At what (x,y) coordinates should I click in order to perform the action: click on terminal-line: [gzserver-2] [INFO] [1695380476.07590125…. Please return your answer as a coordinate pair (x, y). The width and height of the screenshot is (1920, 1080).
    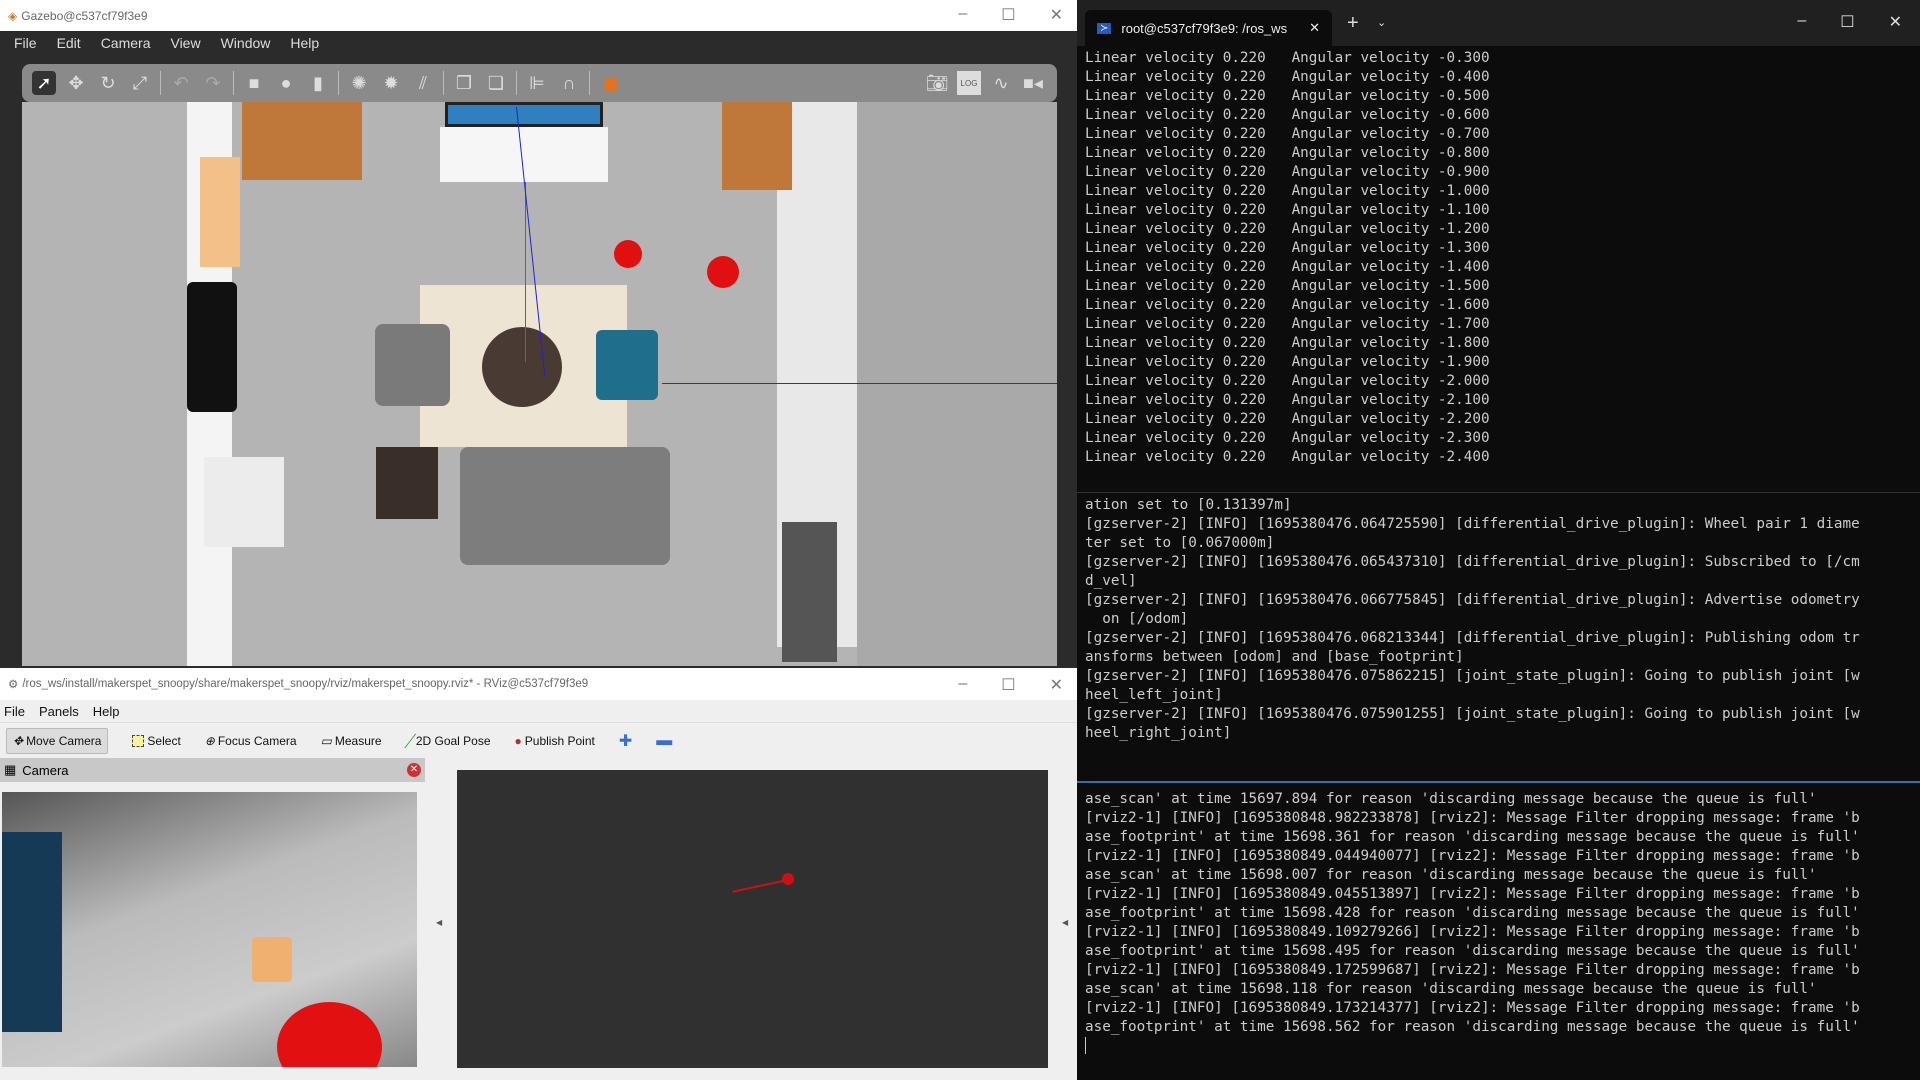
    Looking at the image, I should click on (1472, 714).